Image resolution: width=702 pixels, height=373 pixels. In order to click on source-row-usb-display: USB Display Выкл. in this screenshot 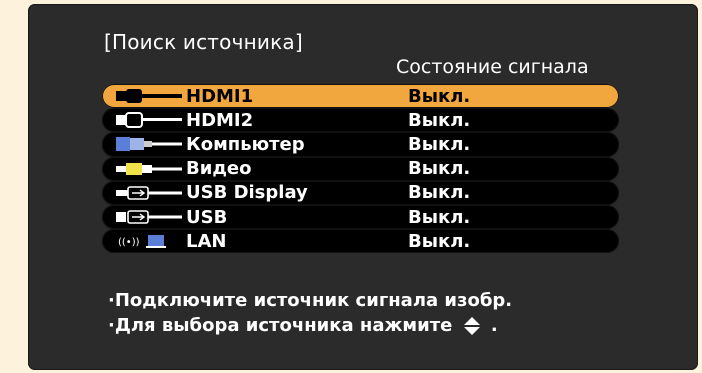, I will do `click(360, 192)`.